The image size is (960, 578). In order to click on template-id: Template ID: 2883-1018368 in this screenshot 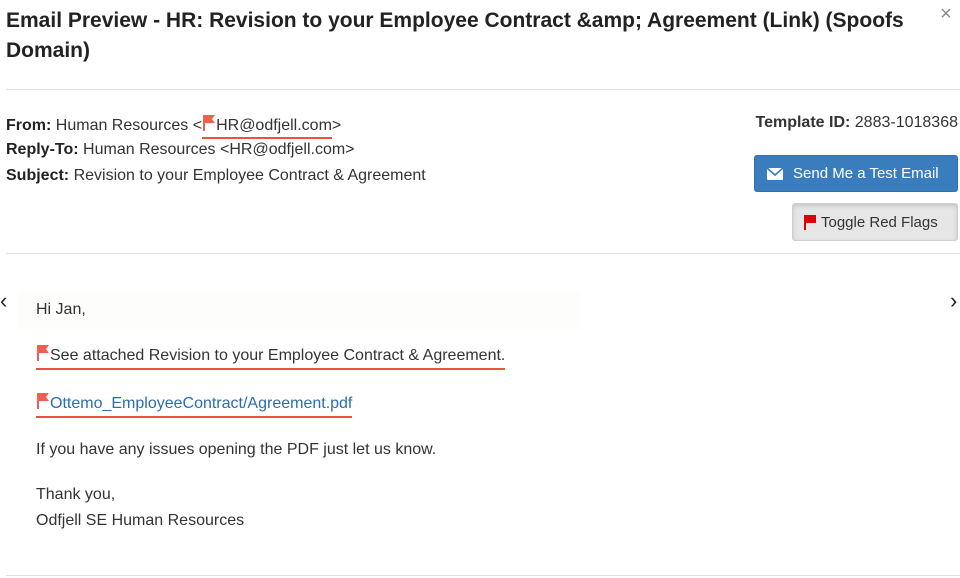, I will do `click(857, 123)`.